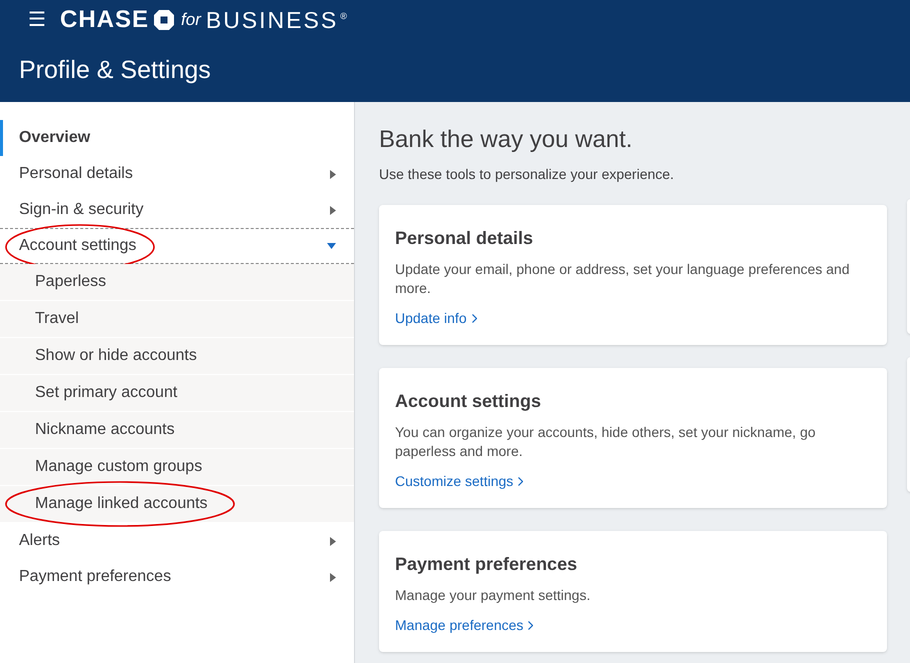 The height and width of the screenshot is (663, 910). Describe the element at coordinates (177, 577) in the screenshot. I see `sidebar-item: Payment preferences` at that location.